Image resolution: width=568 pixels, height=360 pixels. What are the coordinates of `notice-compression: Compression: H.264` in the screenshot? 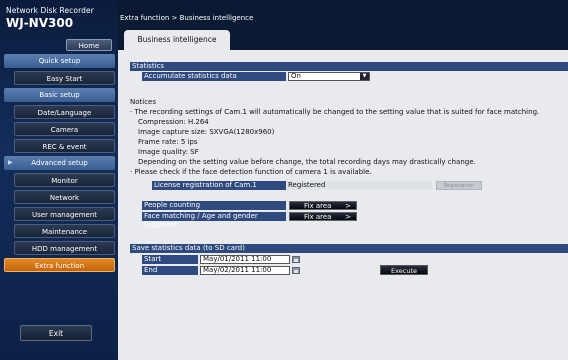 It's located at (173, 122).